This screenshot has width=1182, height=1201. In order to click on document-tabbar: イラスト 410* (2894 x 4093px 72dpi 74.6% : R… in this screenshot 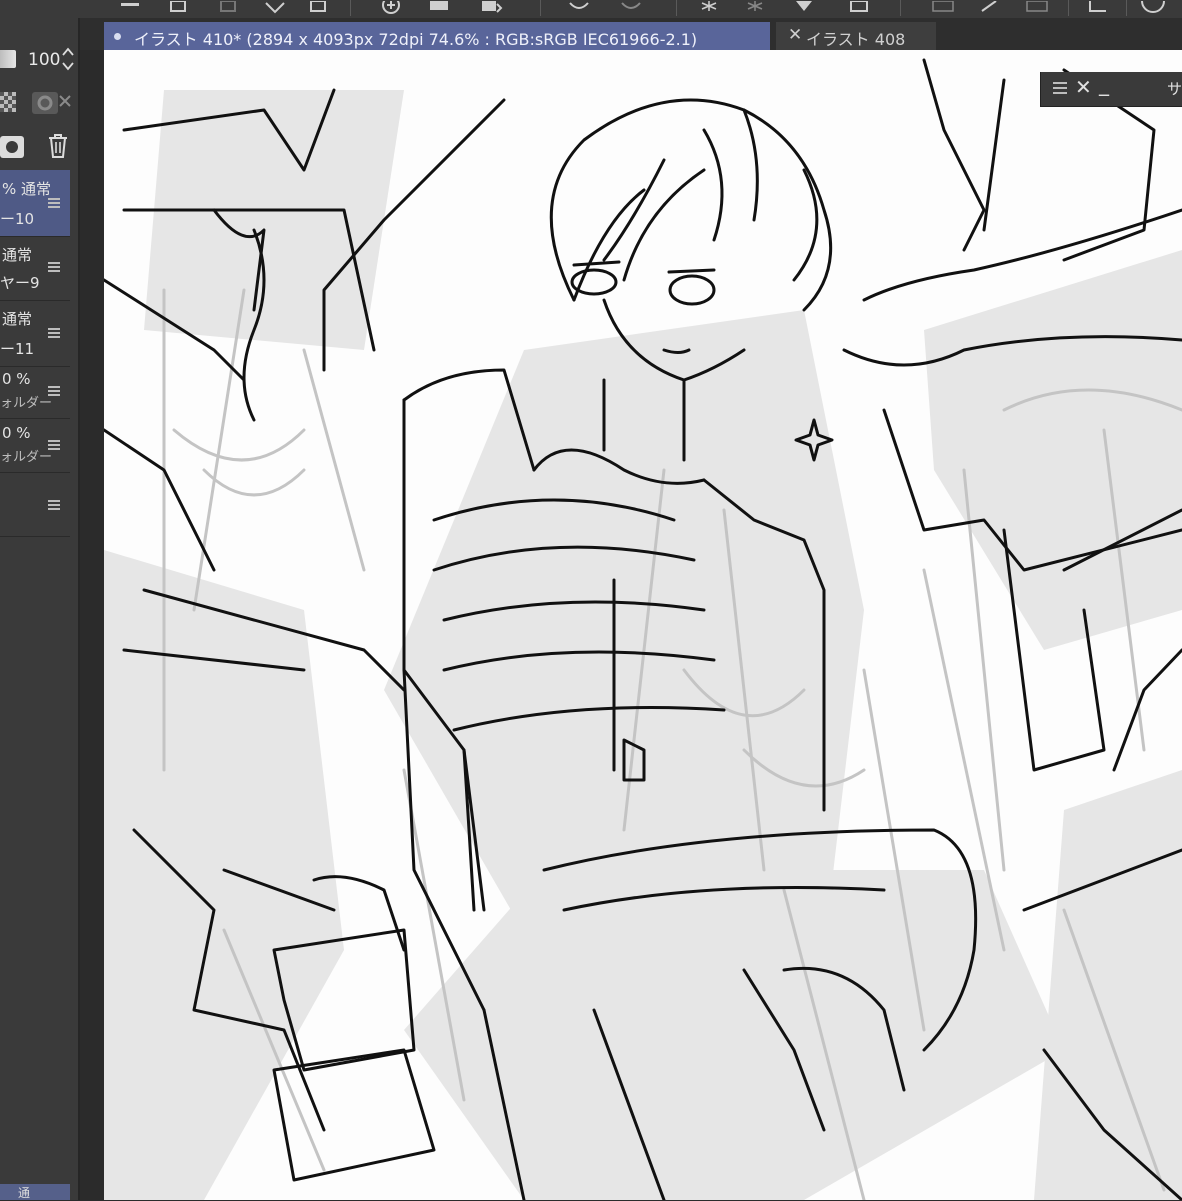, I will do `click(631, 34)`.